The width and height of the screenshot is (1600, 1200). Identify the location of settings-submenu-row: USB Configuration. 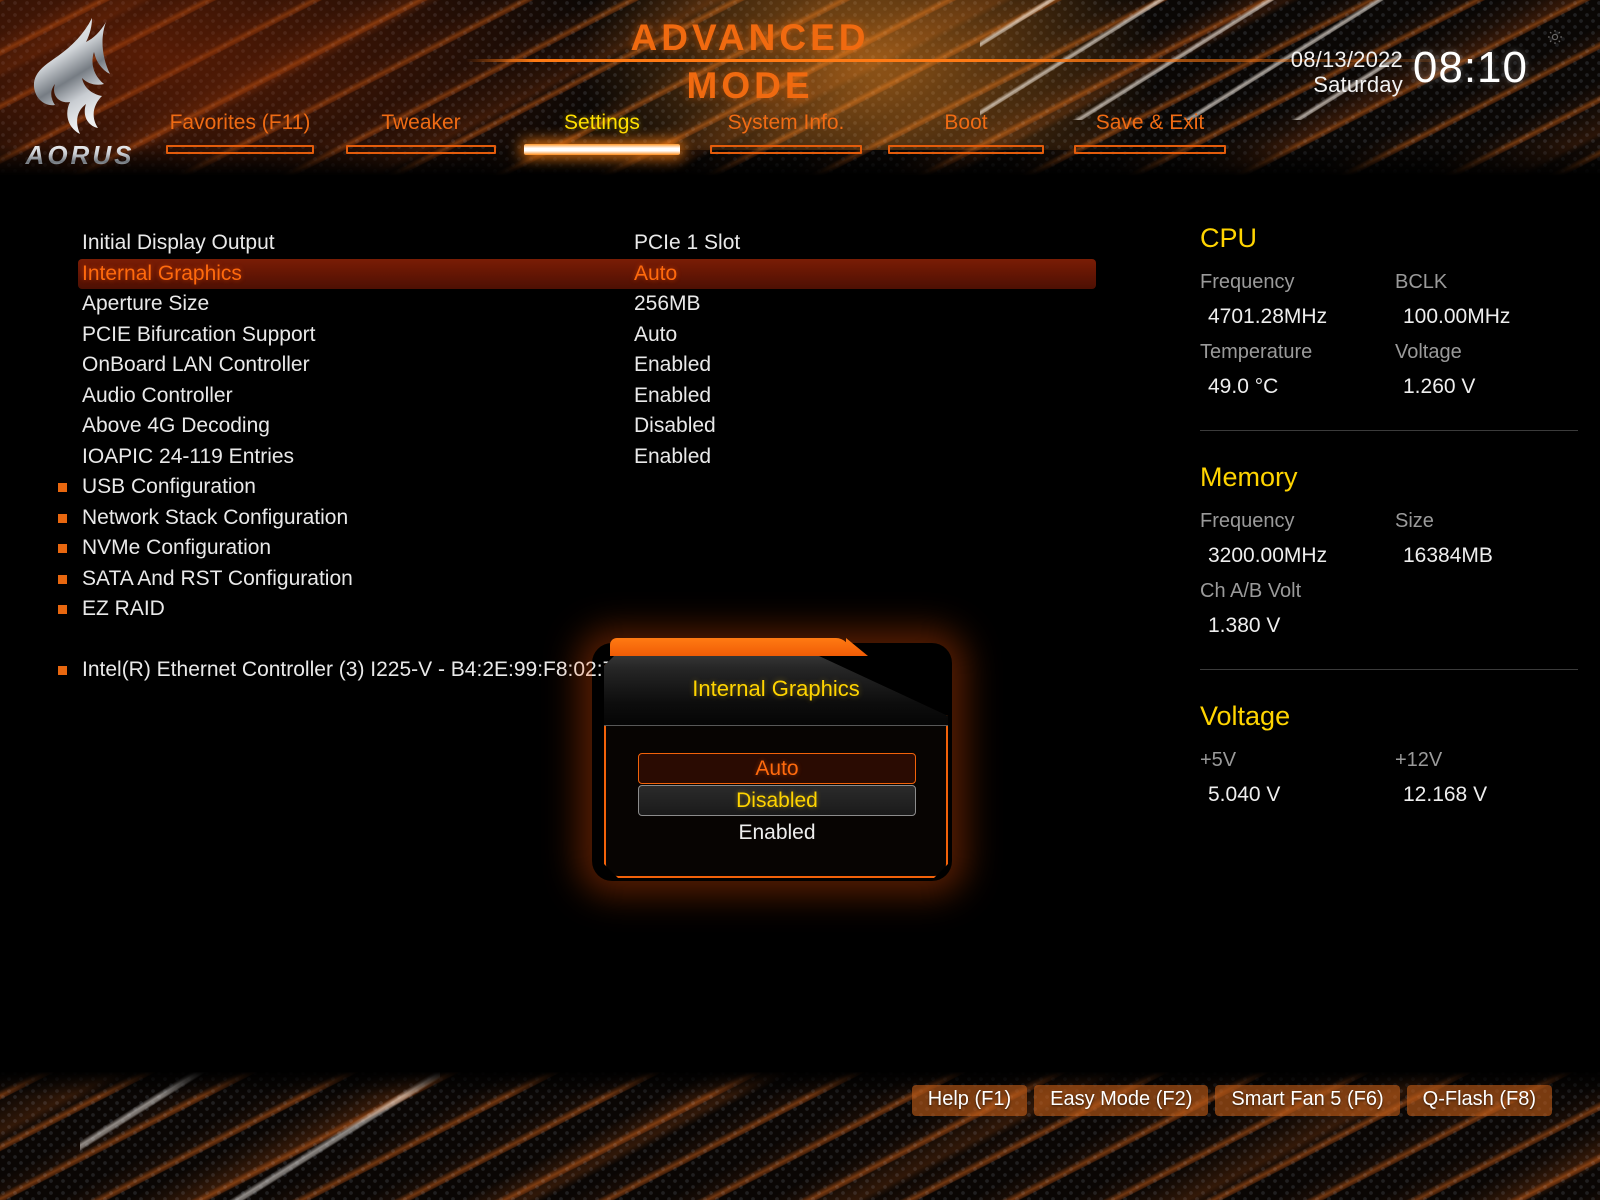
(570, 487).